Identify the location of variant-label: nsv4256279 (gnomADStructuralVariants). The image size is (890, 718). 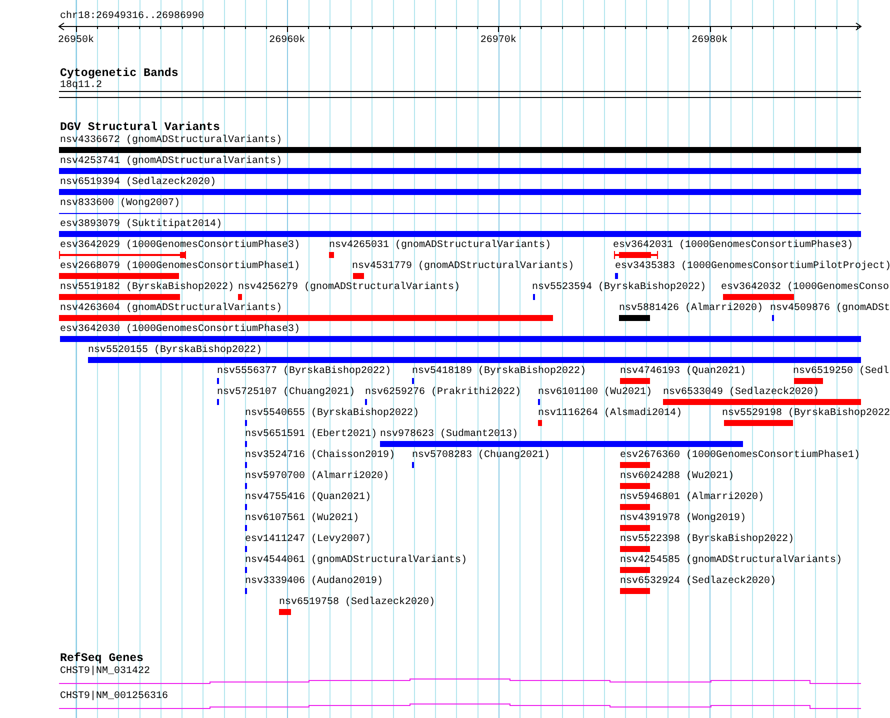
(349, 287).